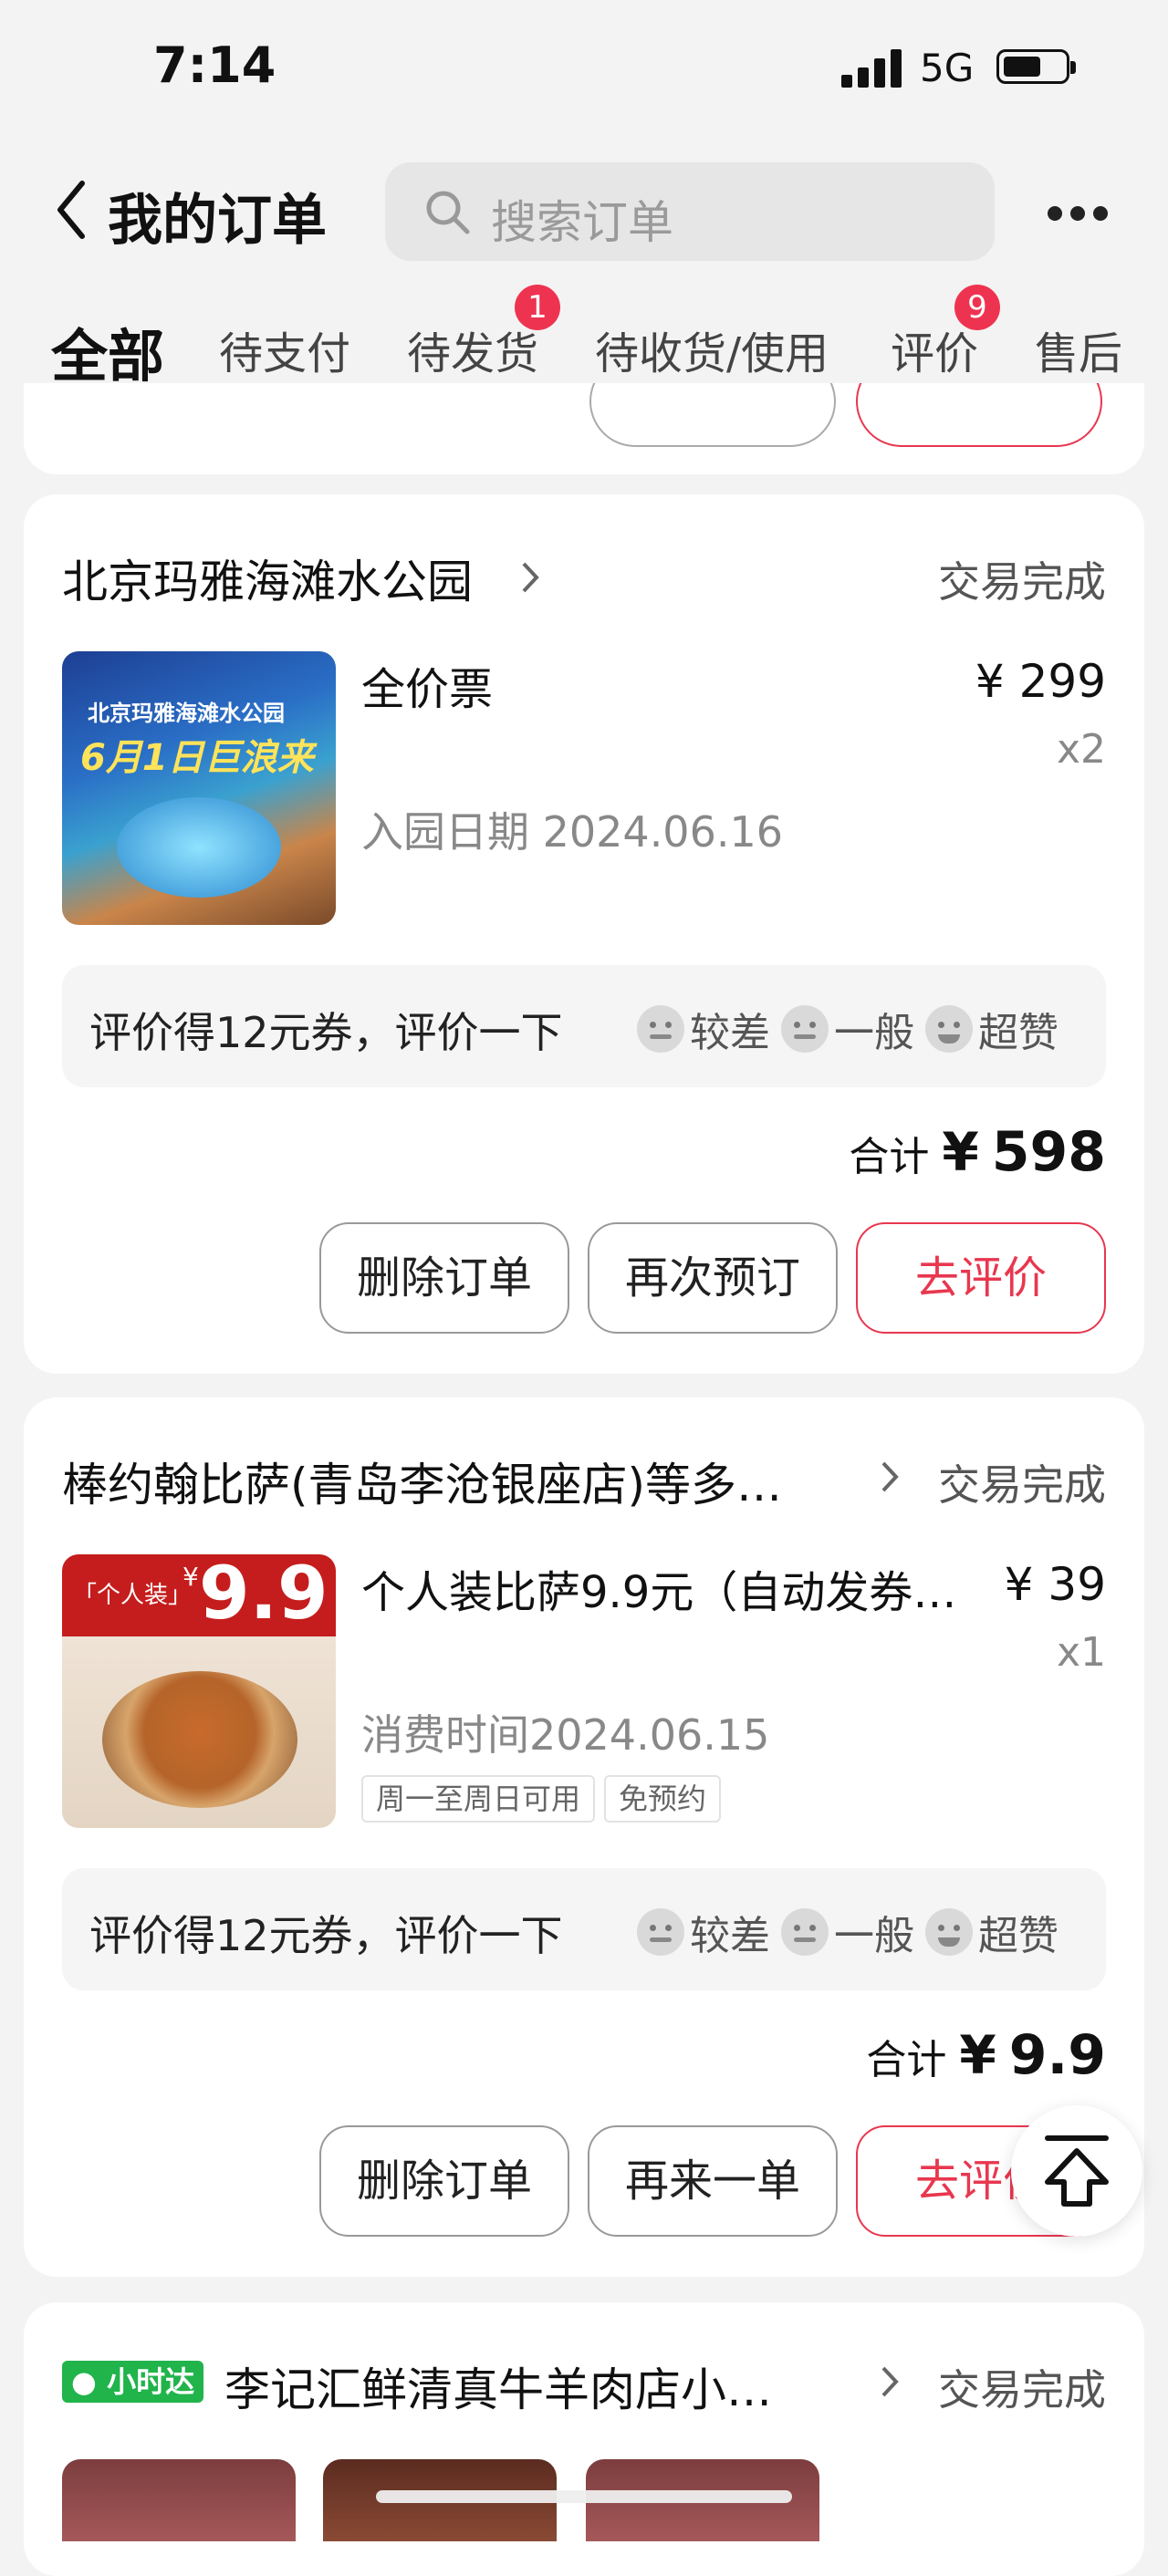 This screenshot has width=1168, height=2576. I want to click on item-price: ¥ 299, so click(1040, 681).